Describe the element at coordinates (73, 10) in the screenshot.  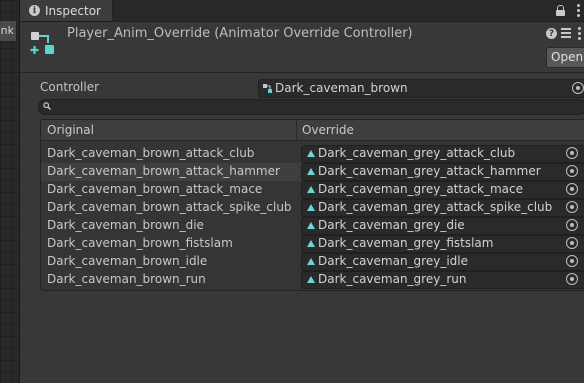
I see `tab-inspector-label: Inspector` at that location.